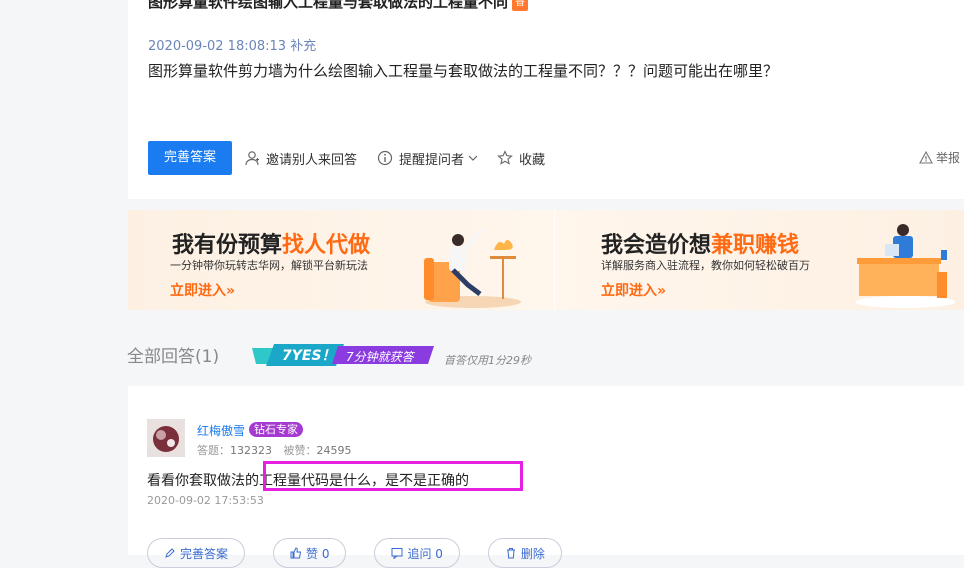  Describe the element at coordinates (269, 265) in the screenshot. I see `banner-left-subtitle: 一分钟带你玩转志华网，解锁平台新玩法` at that location.